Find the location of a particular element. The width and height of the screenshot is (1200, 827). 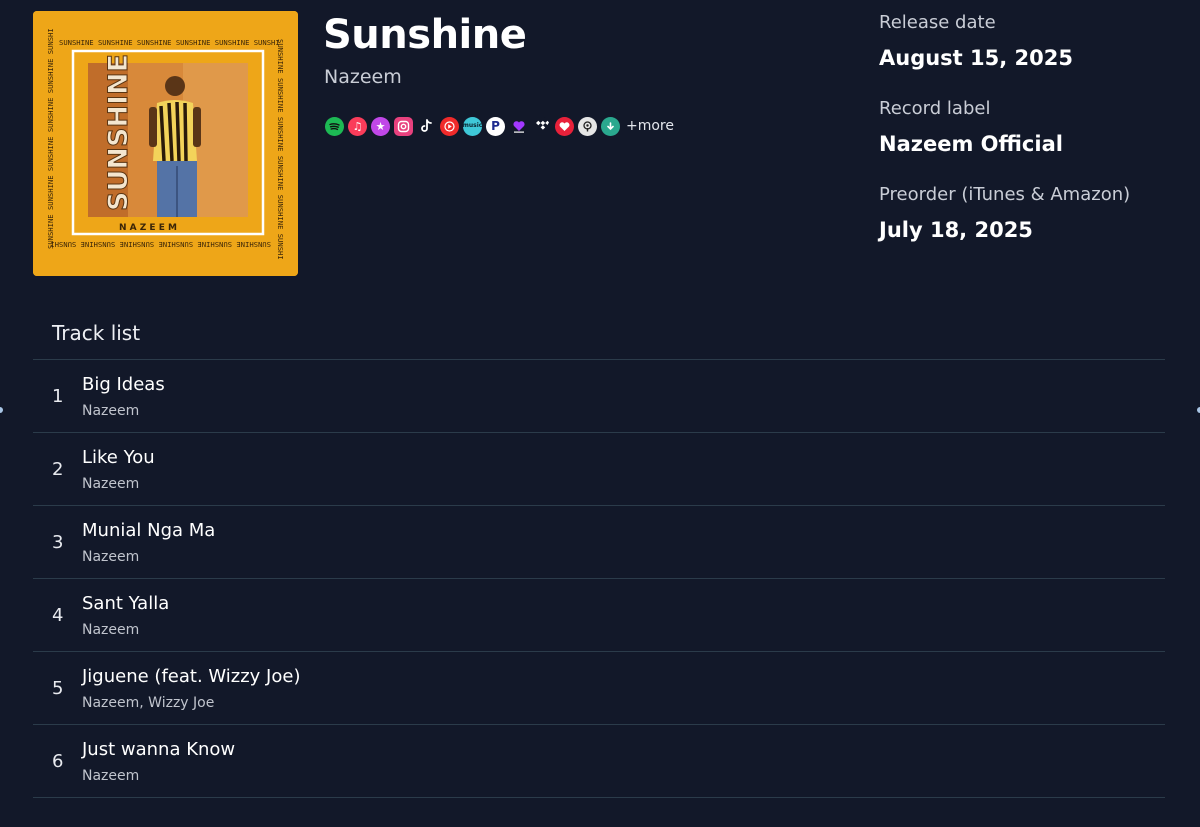

pandora-icon: P is located at coordinates (495, 126).